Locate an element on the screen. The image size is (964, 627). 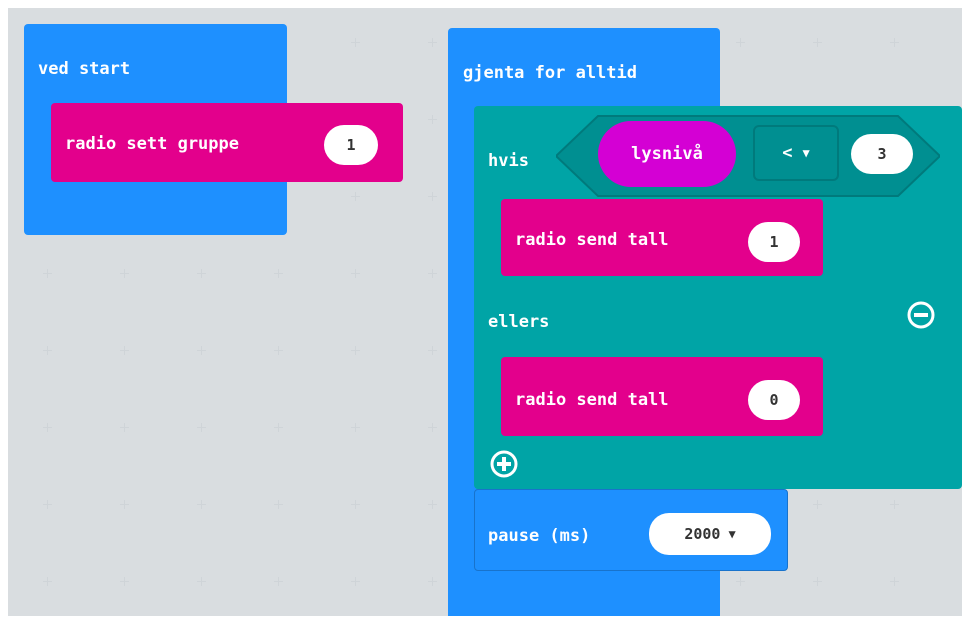
send-value-input-else: 0 is located at coordinates (774, 400).